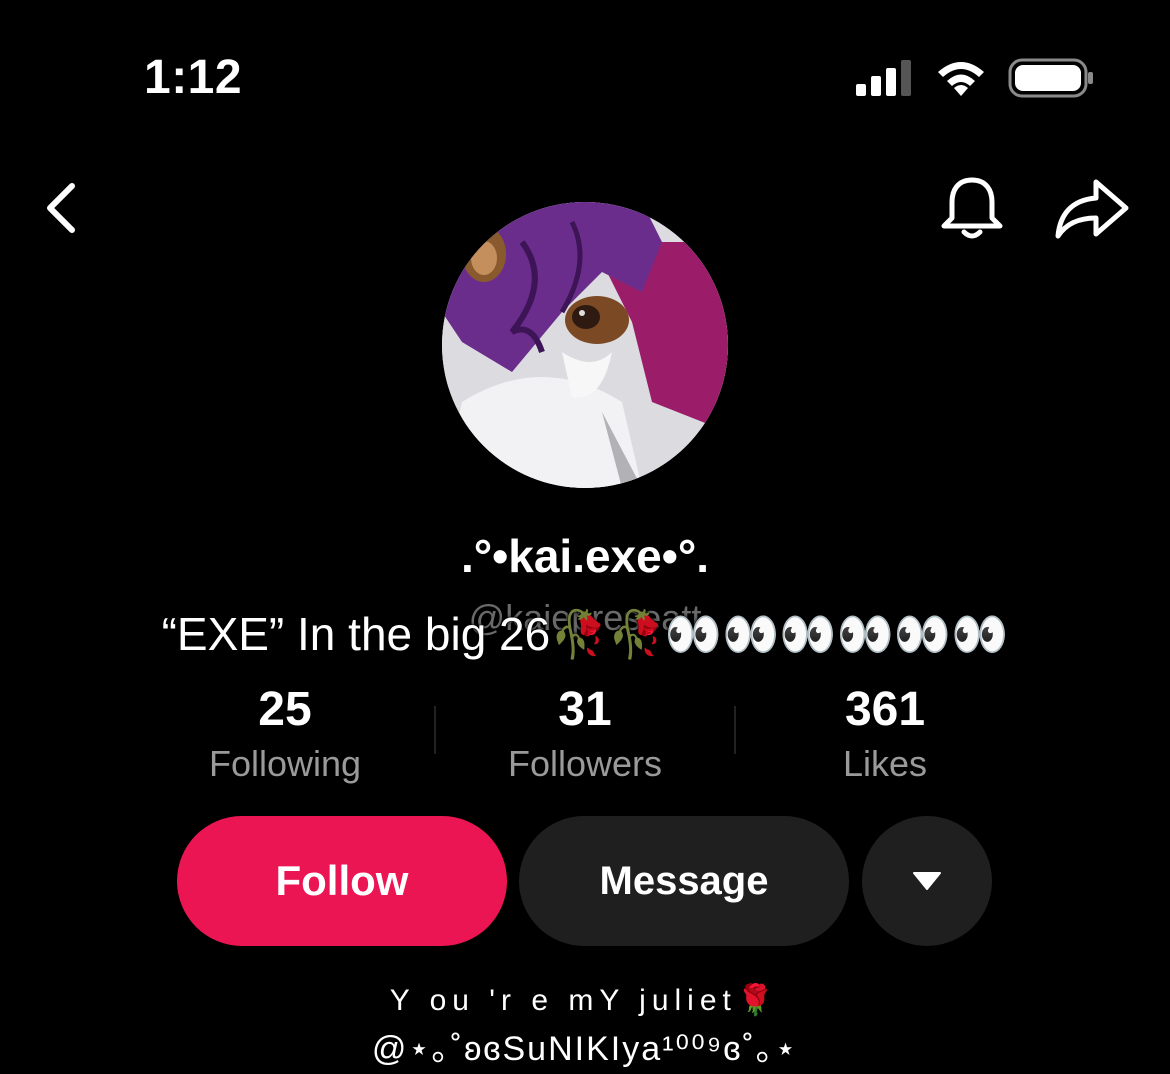 The height and width of the screenshot is (1074, 1170). Describe the element at coordinates (585, 556) in the screenshot. I see `display-name: .°•kai.exe•°.` at that location.